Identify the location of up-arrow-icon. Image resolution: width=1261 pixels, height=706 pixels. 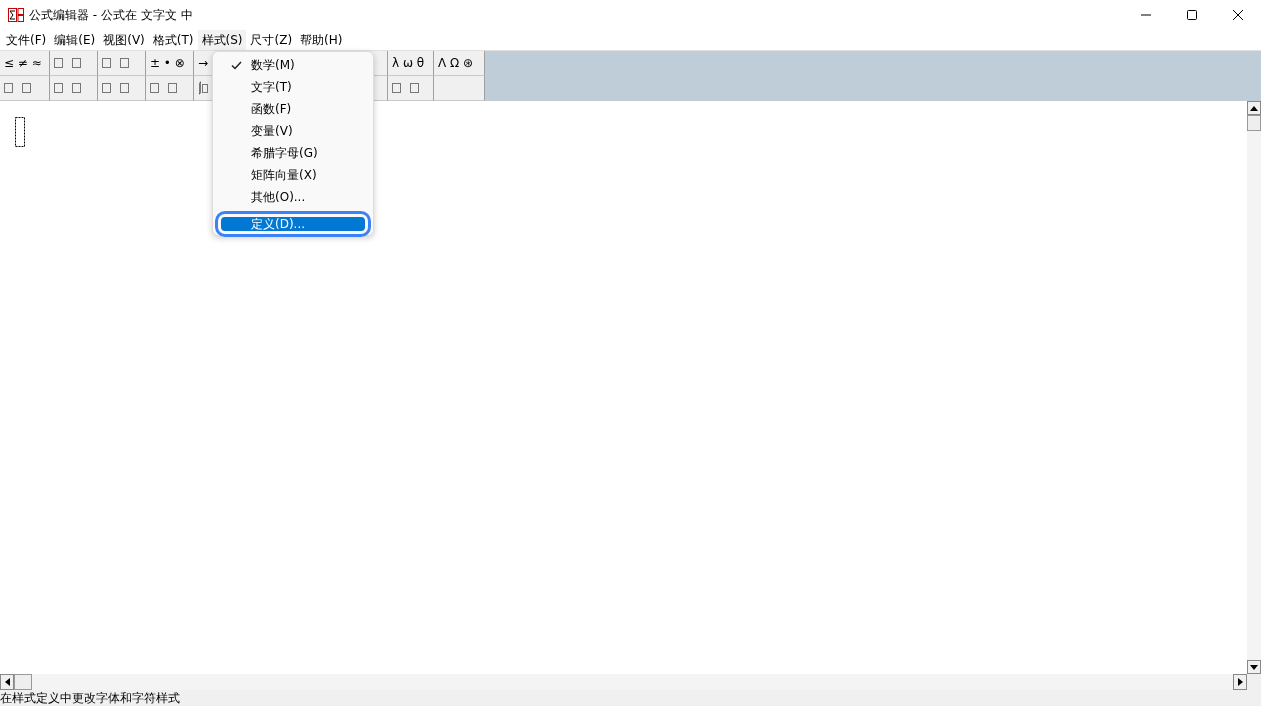
(1254, 108).